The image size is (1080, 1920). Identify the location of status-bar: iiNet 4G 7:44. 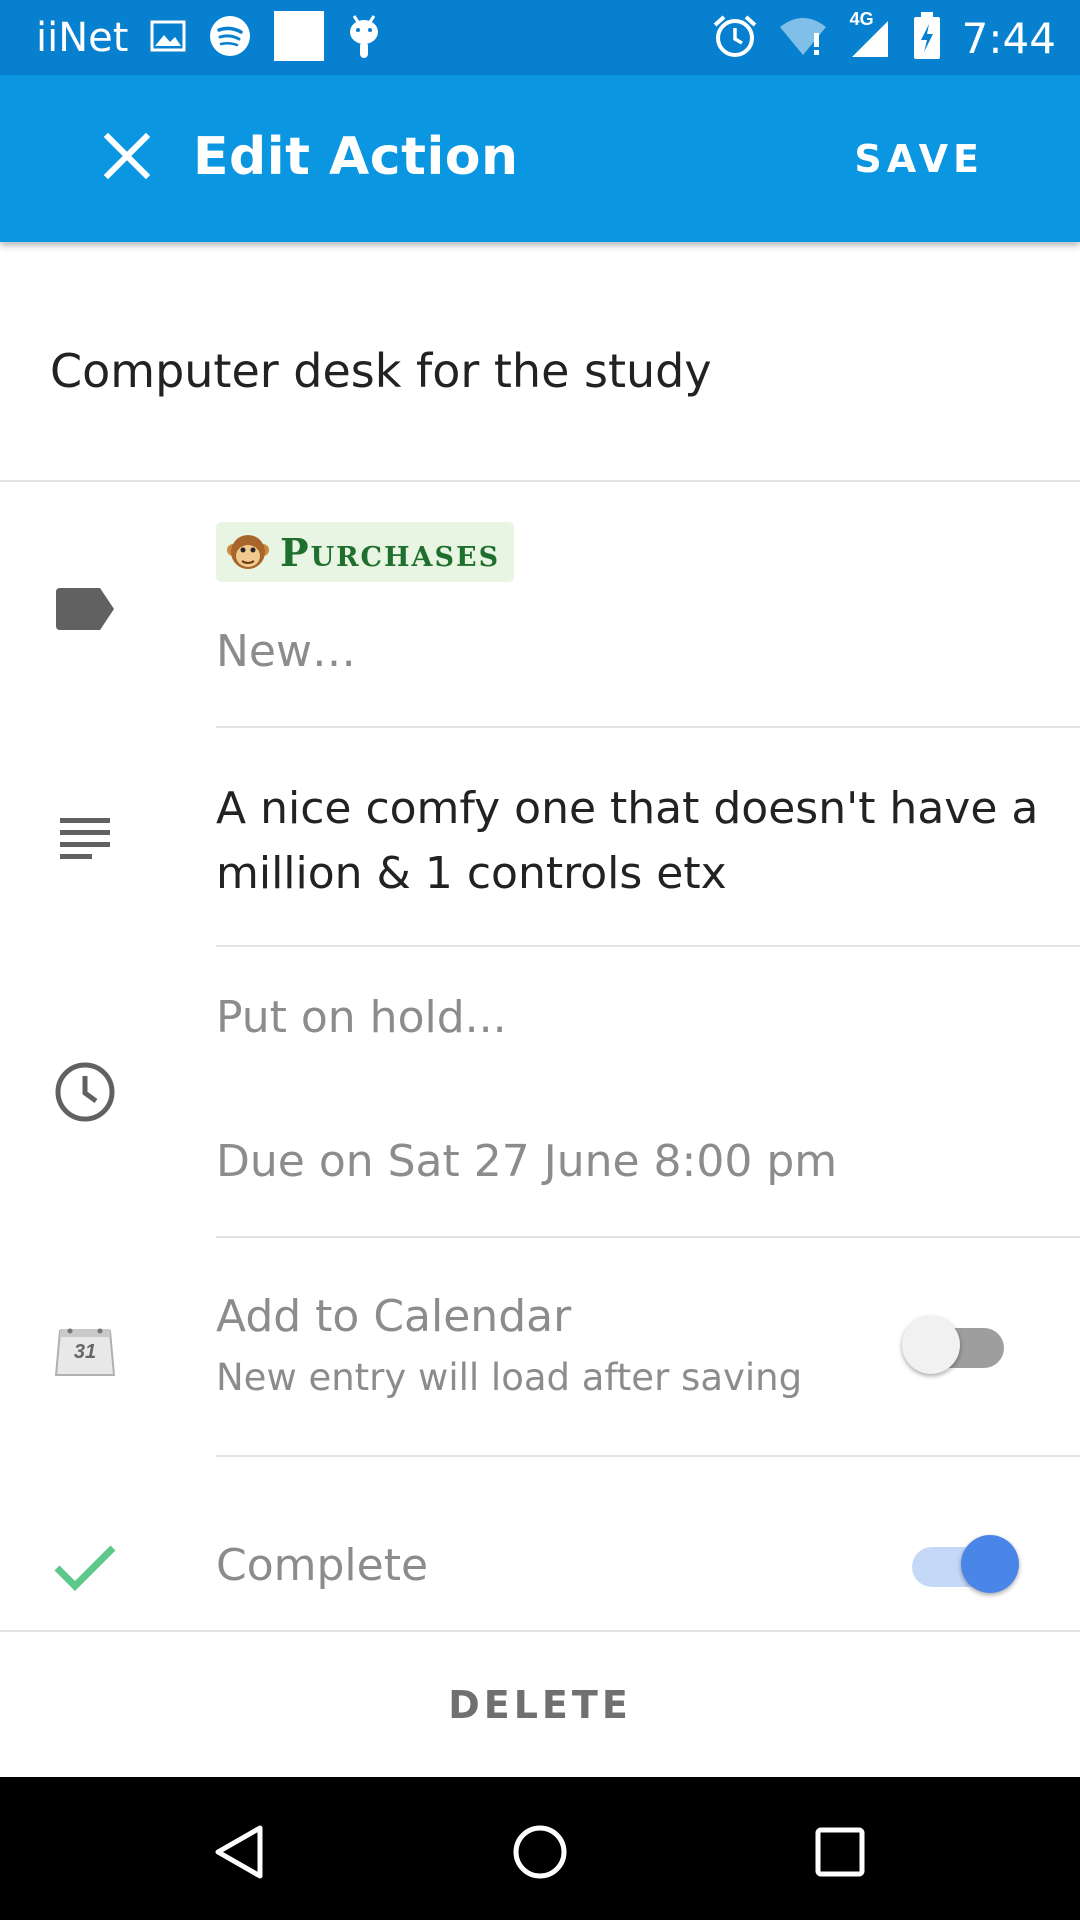
(540, 37).